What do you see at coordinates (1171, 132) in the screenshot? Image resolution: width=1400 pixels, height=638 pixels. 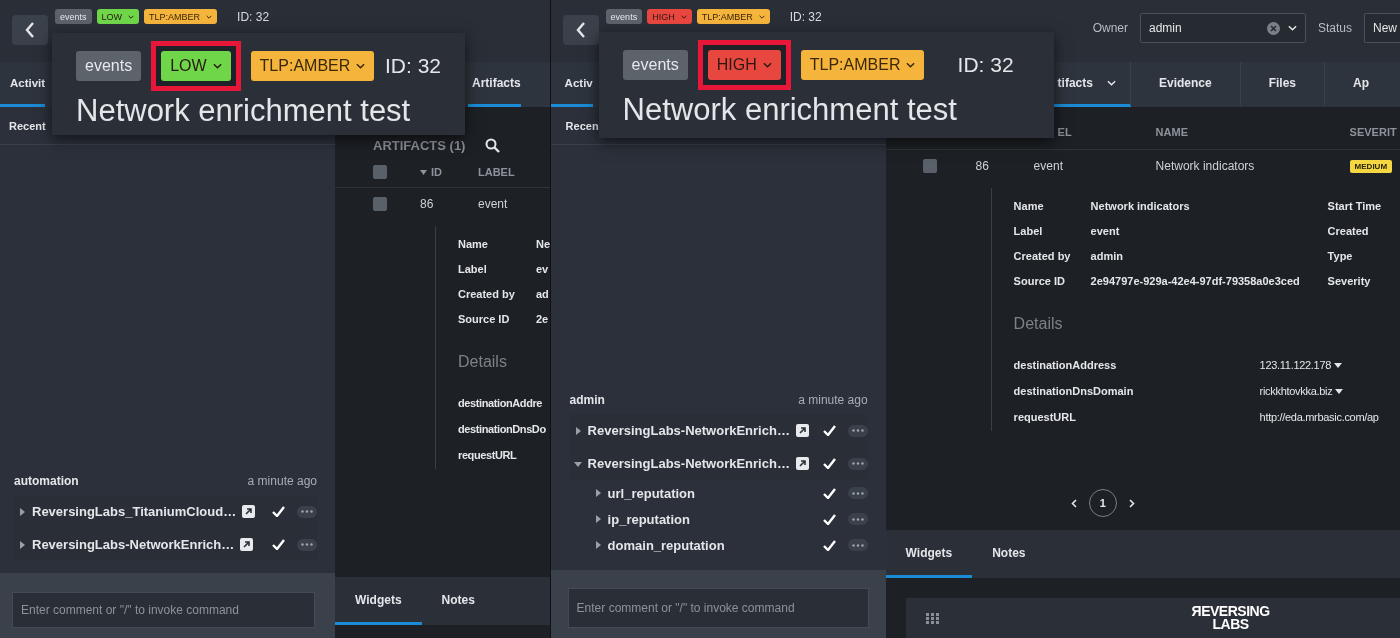 I see `column-header: NAME` at bounding box center [1171, 132].